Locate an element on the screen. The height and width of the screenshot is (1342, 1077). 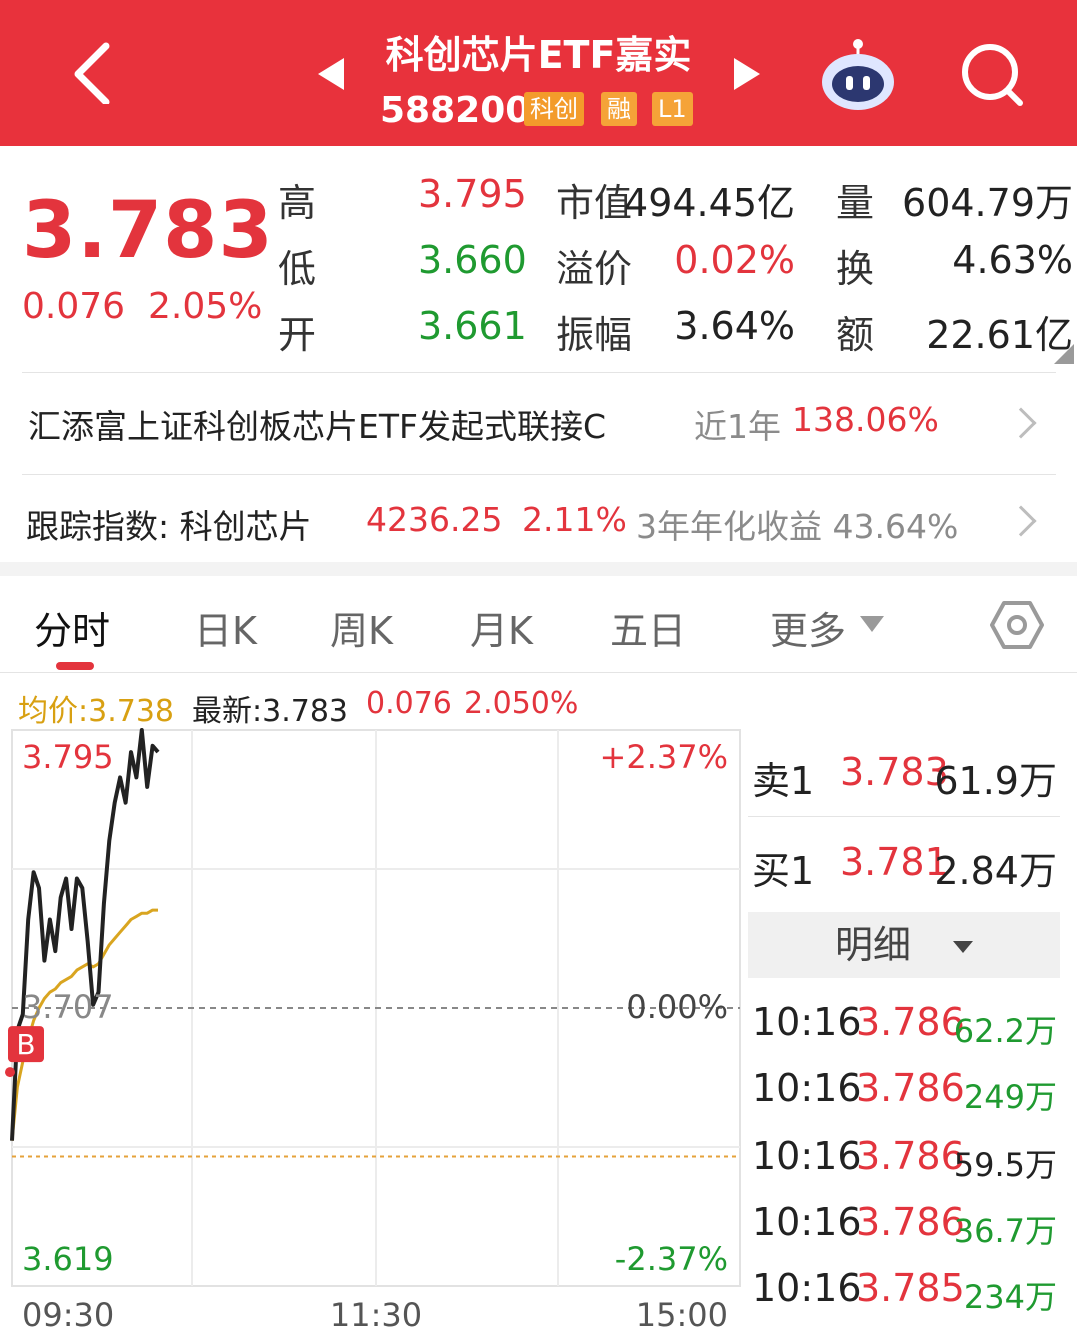
tab-more: 更多 is located at coordinates (808, 627).